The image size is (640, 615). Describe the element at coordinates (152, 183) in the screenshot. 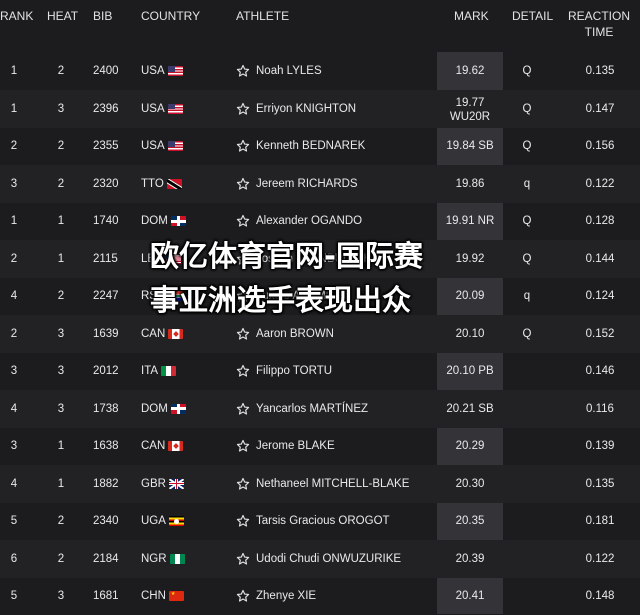

I see `country-code: TTO` at that location.